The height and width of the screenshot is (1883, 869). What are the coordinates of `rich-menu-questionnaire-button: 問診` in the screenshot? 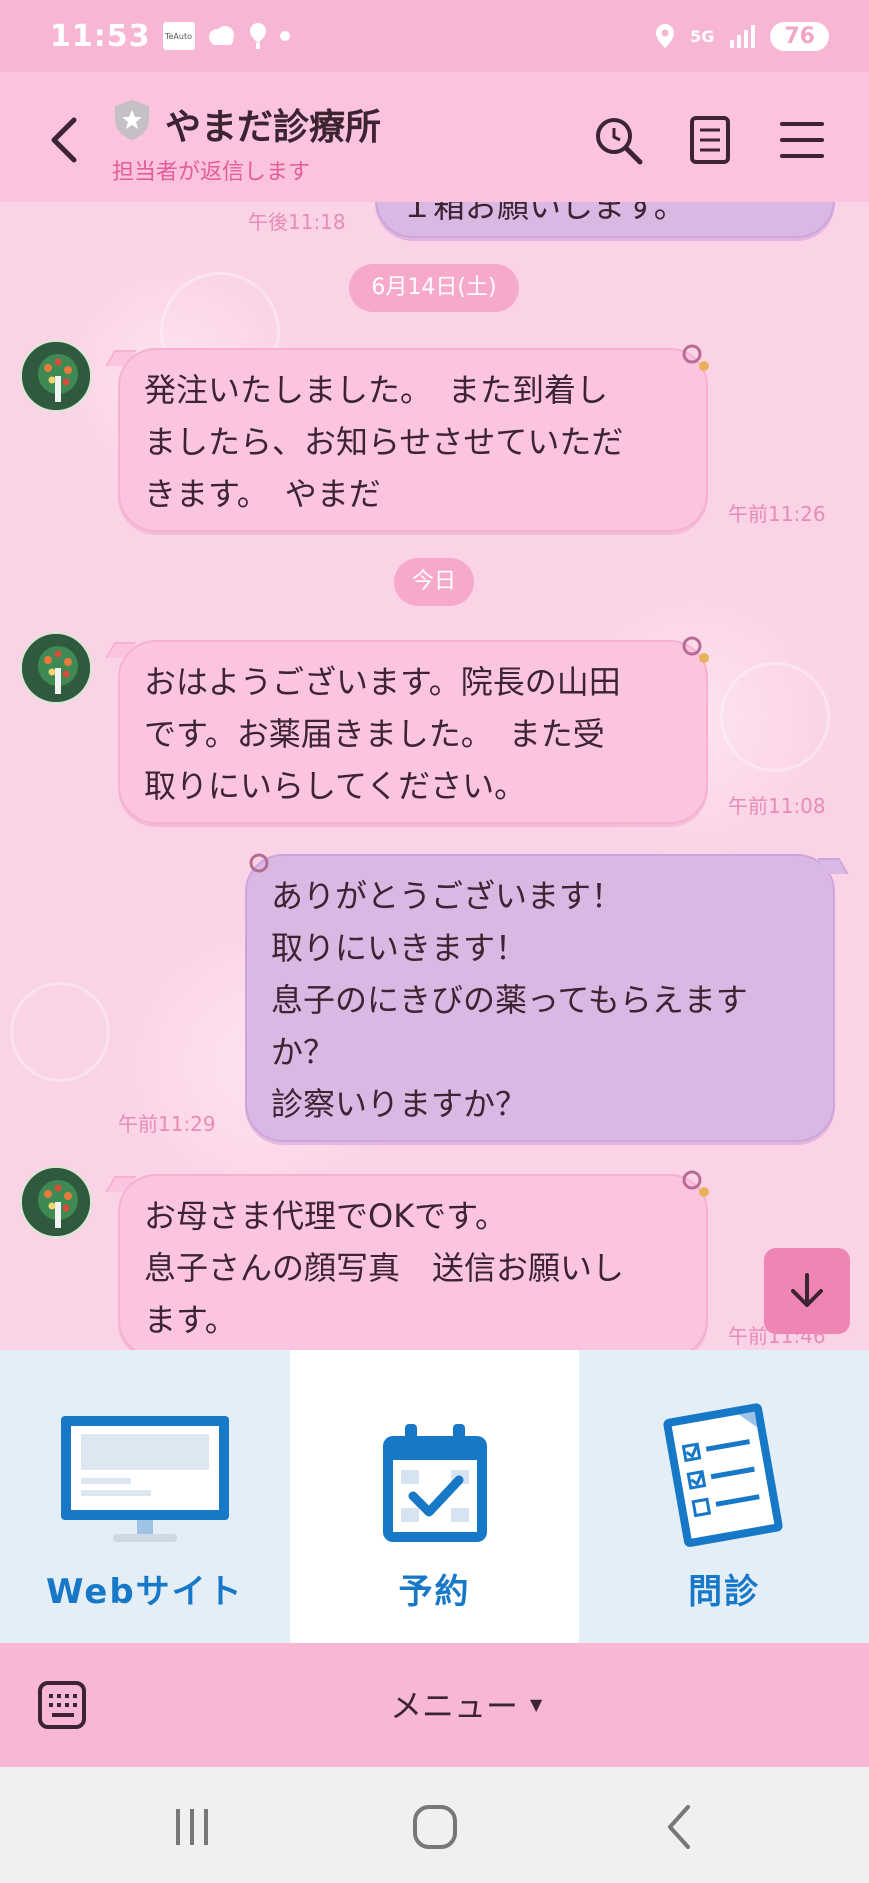 It's located at (724, 1496).